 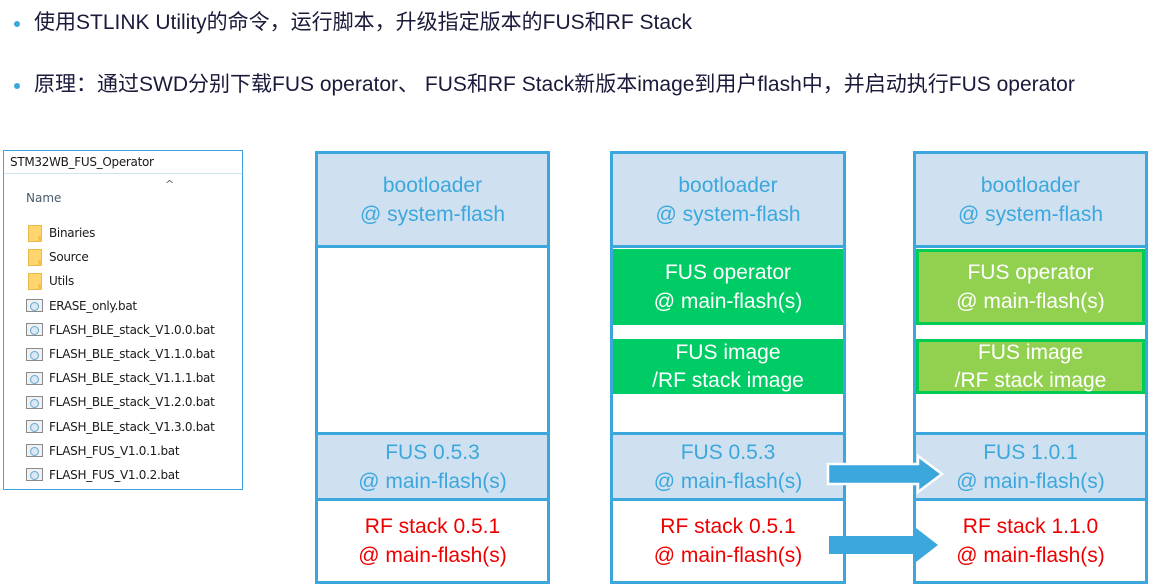 I want to click on file-name: FLASH_BLE_stack_V1.1.1.bat, so click(x=132, y=378).